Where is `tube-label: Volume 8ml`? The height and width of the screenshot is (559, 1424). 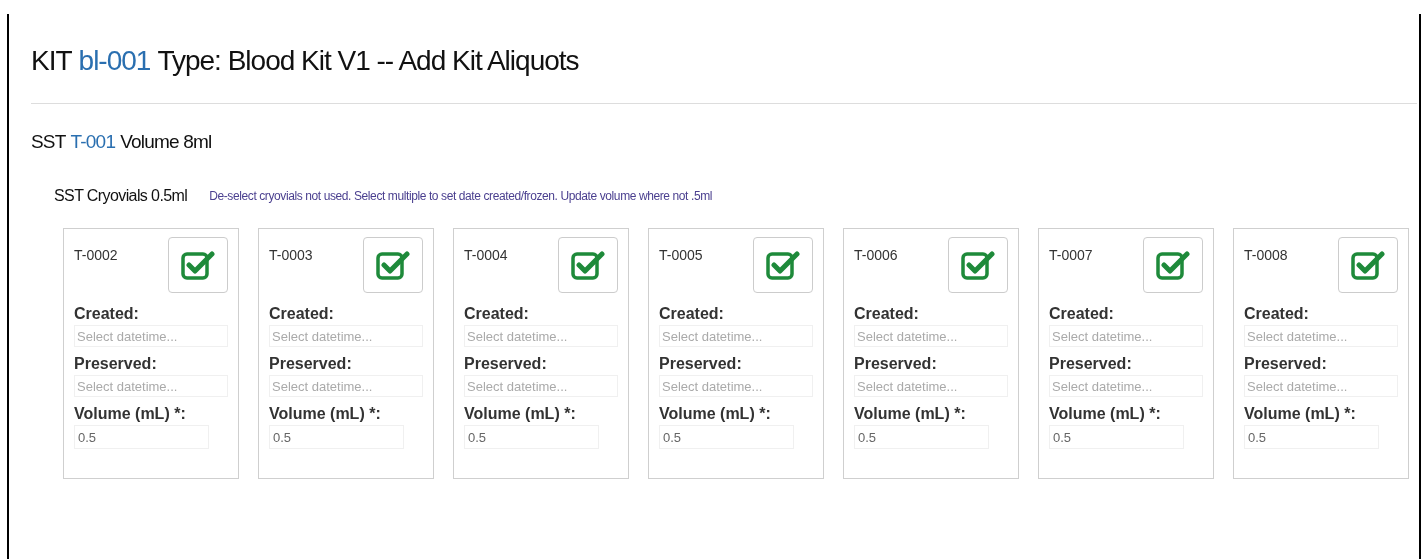
tube-label: Volume 8ml is located at coordinates (166, 141).